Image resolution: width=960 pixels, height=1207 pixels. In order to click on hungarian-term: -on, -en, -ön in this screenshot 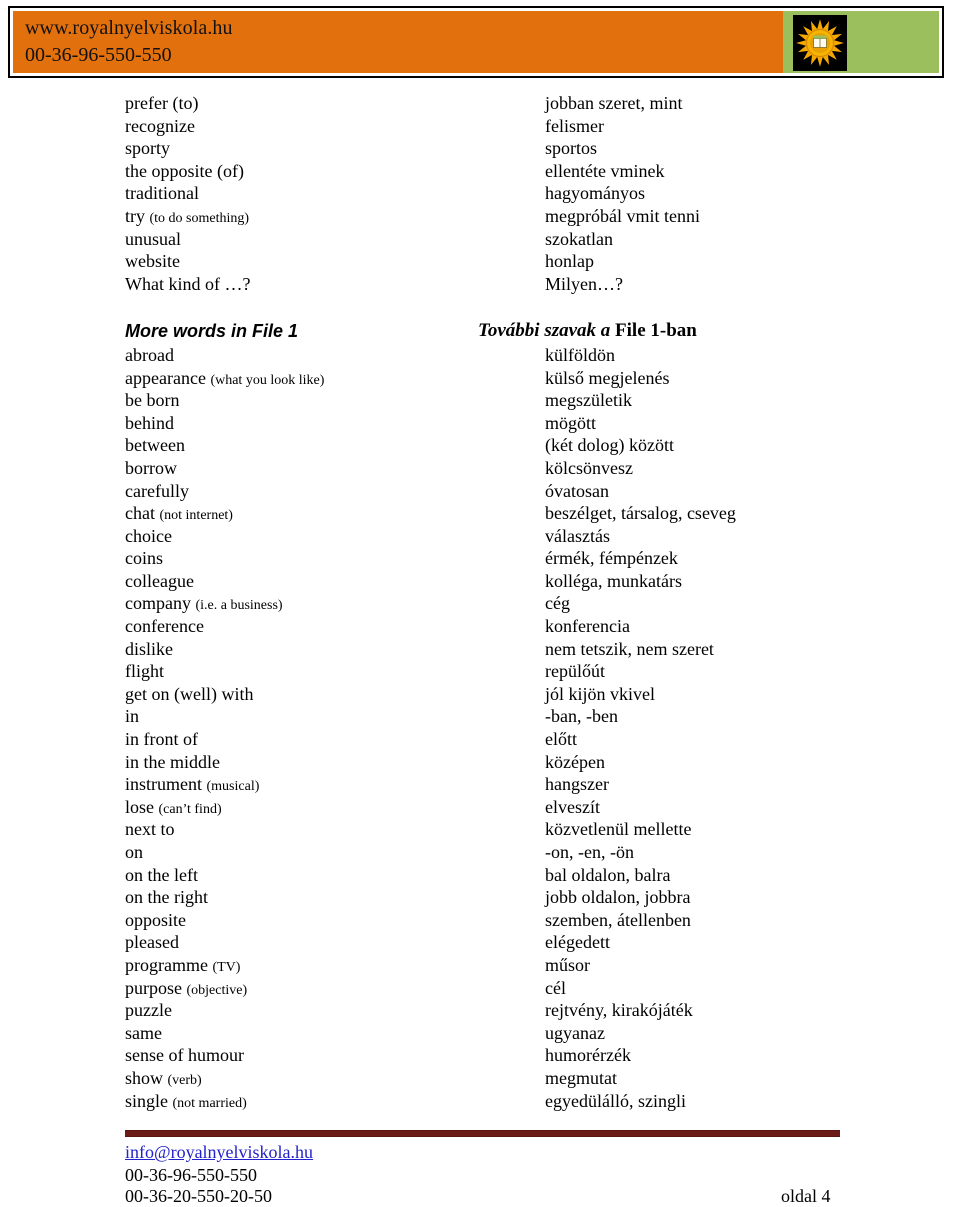, I will do `click(589, 852)`.